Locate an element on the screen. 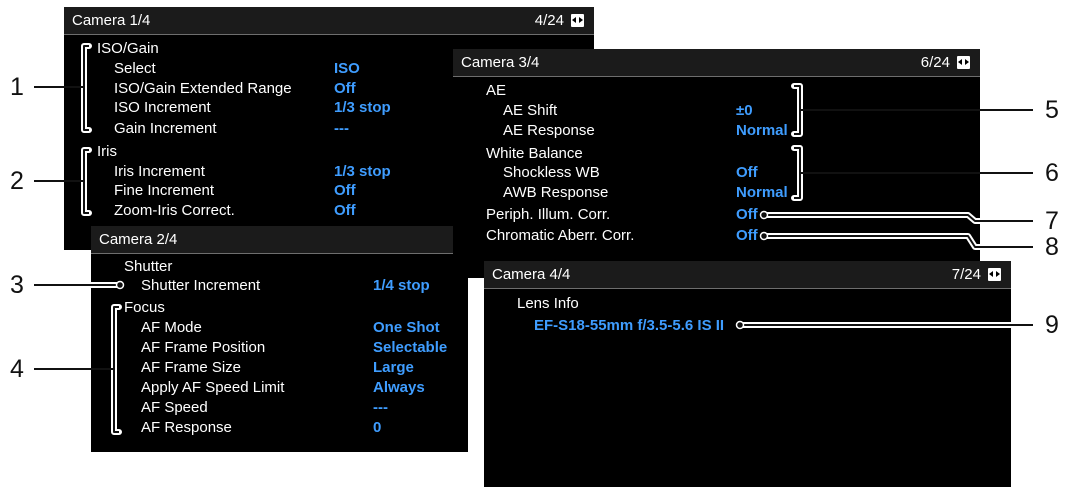 This screenshot has height=487, width=1073. value-iso-extended: Off is located at coordinates (345, 88).